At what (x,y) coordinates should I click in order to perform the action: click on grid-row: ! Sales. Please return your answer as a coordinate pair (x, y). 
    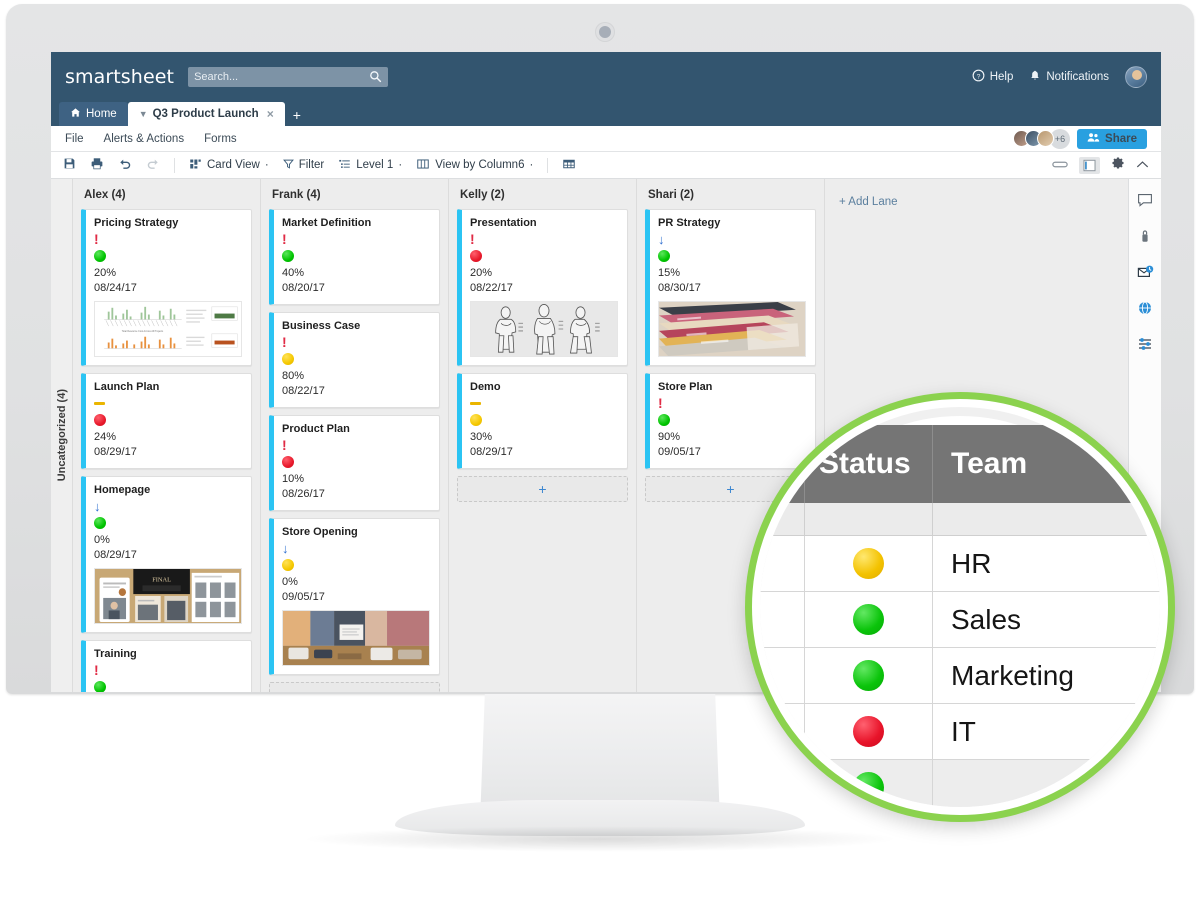
    Looking at the image, I should click on (960, 620).